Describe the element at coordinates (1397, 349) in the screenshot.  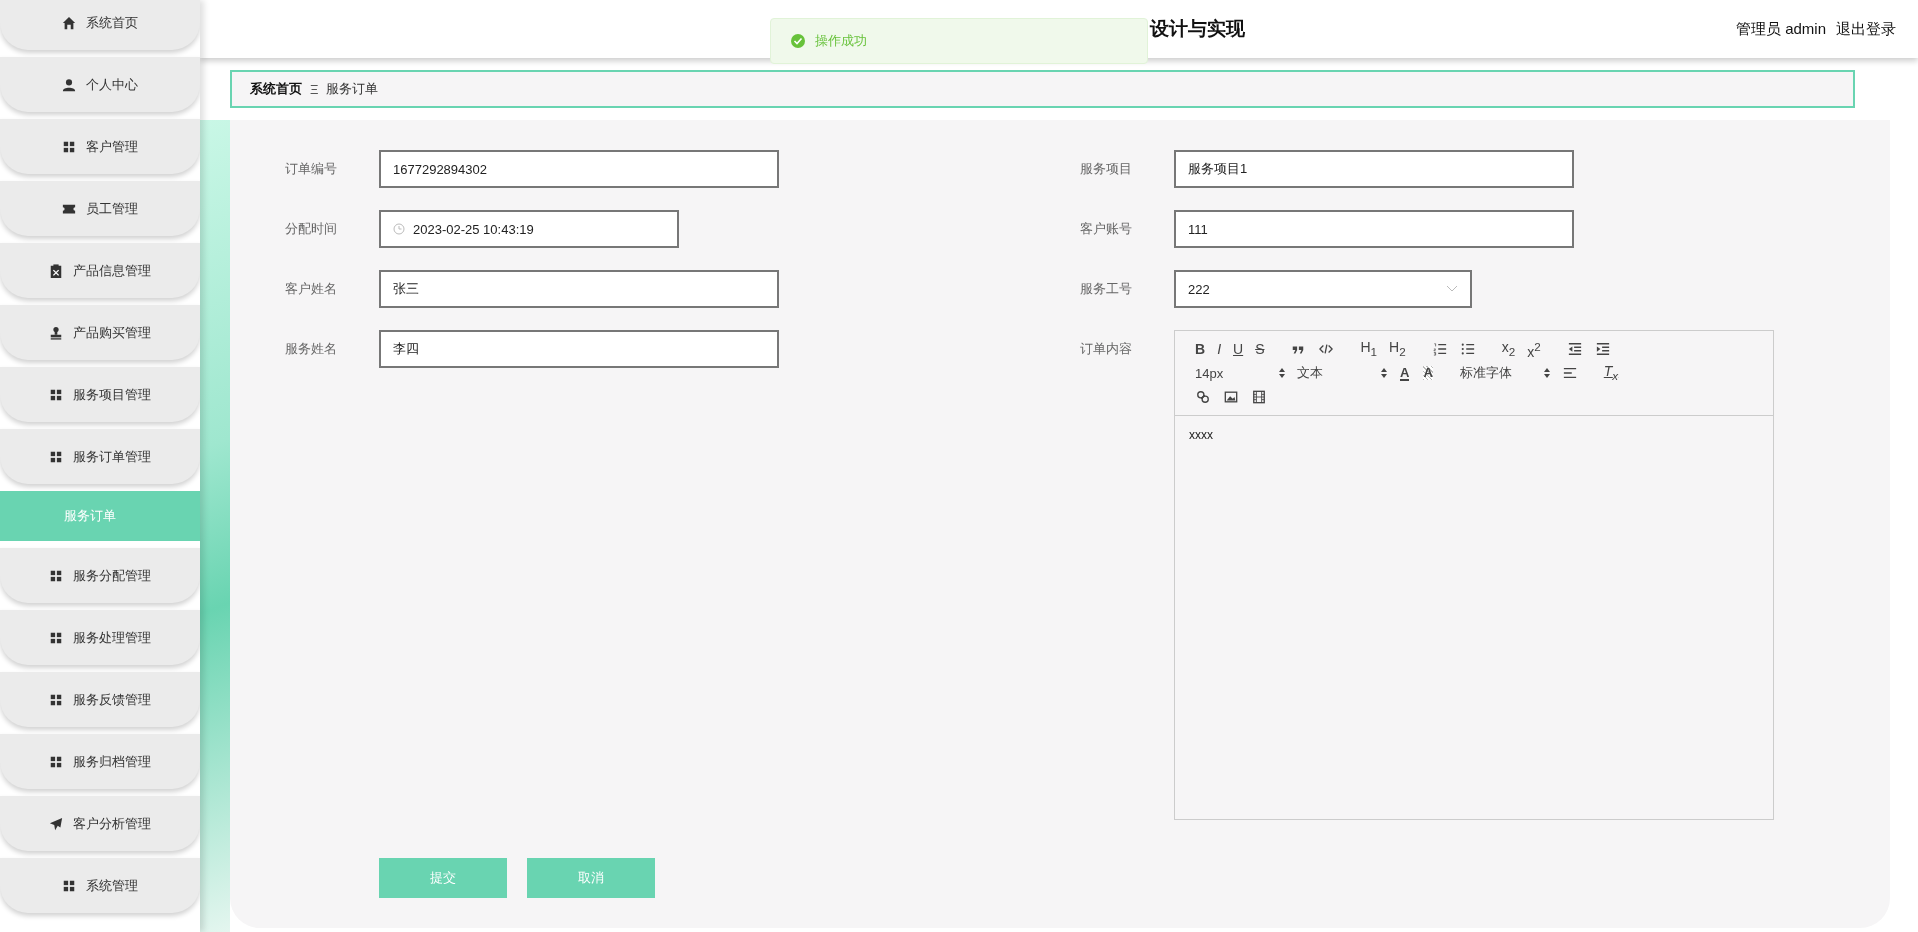
I see `format-tool: H$_{2}$` at that location.